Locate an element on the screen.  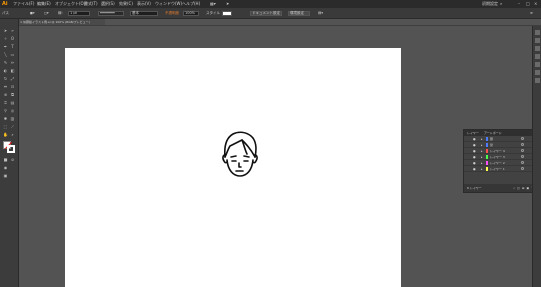
workspace-switcher: 初期設定 is located at coordinates (490, 4).